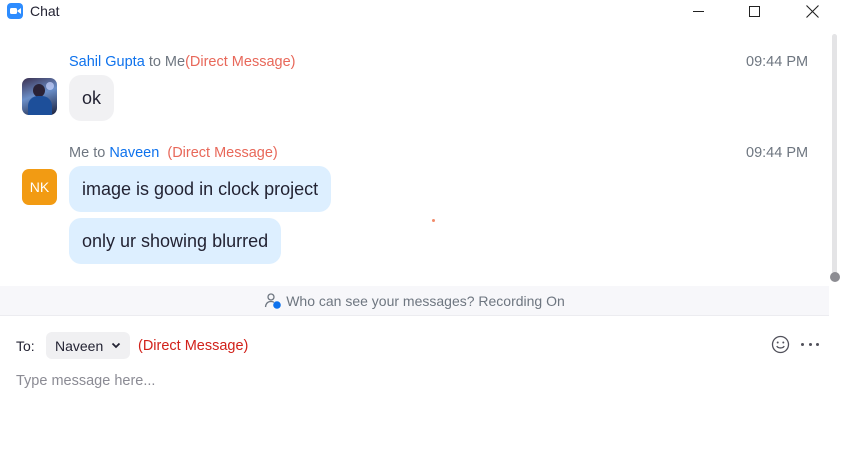 This screenshot has width=841, height=462. I want to click on close-button, so click(812, 11).